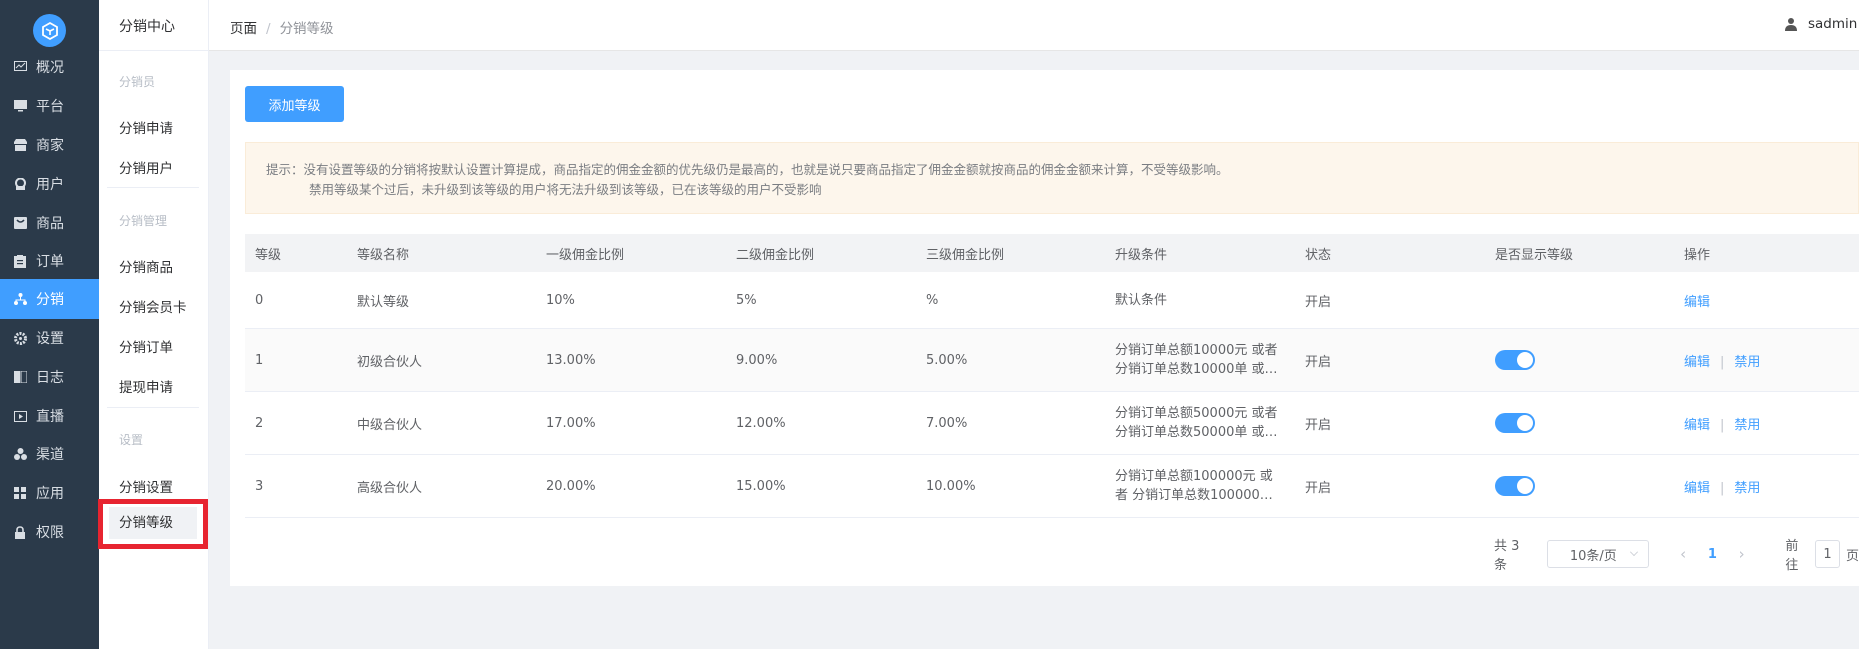 This screenshot has width=1859, height=649. Describe the element at coordinates (146, 486) in the screenshot. I see `submenu-item-settings: 分销设置` at that location.